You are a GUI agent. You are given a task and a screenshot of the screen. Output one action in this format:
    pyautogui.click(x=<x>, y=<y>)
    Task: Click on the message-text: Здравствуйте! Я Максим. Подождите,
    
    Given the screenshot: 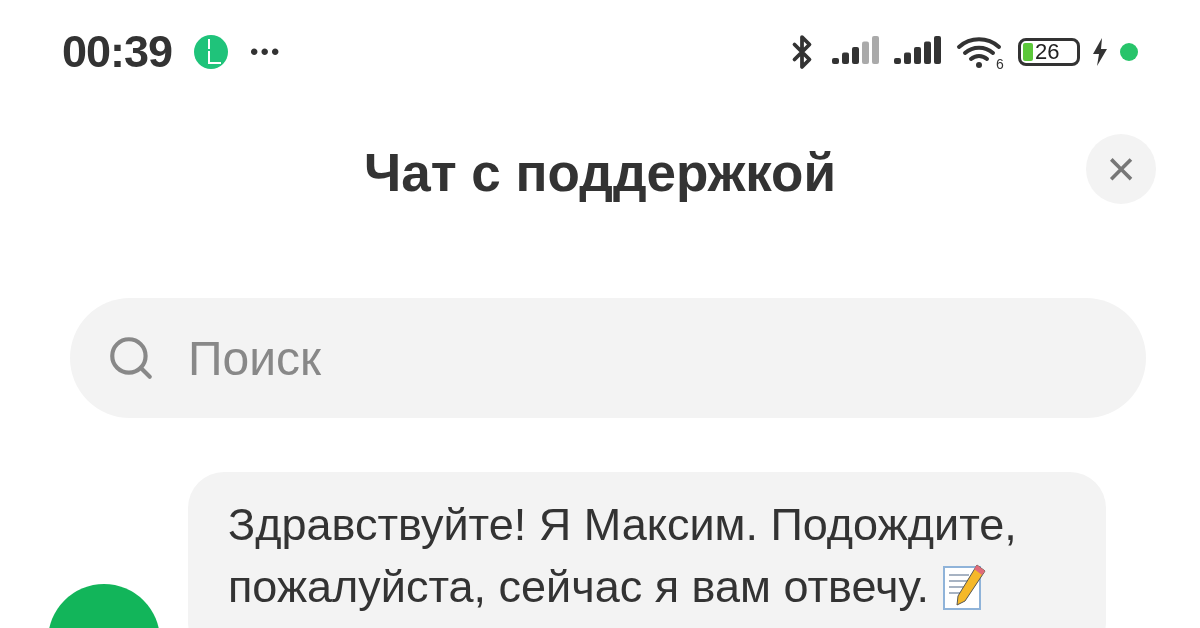 What is the action you would take?
    pyautogui.click(x=622, y=525)
    